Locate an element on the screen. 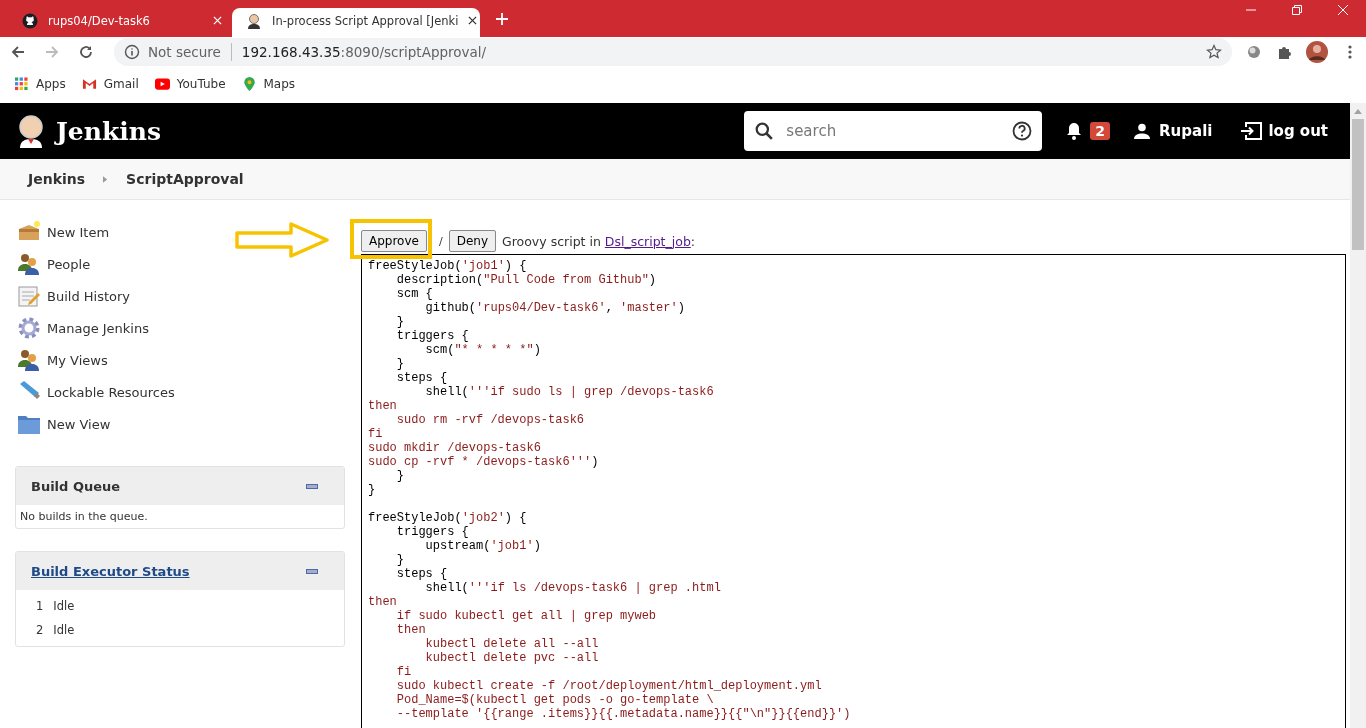 This screenshot has width=1366, height=728. sidebar-item: Build History is located at coordinates (181, 296).